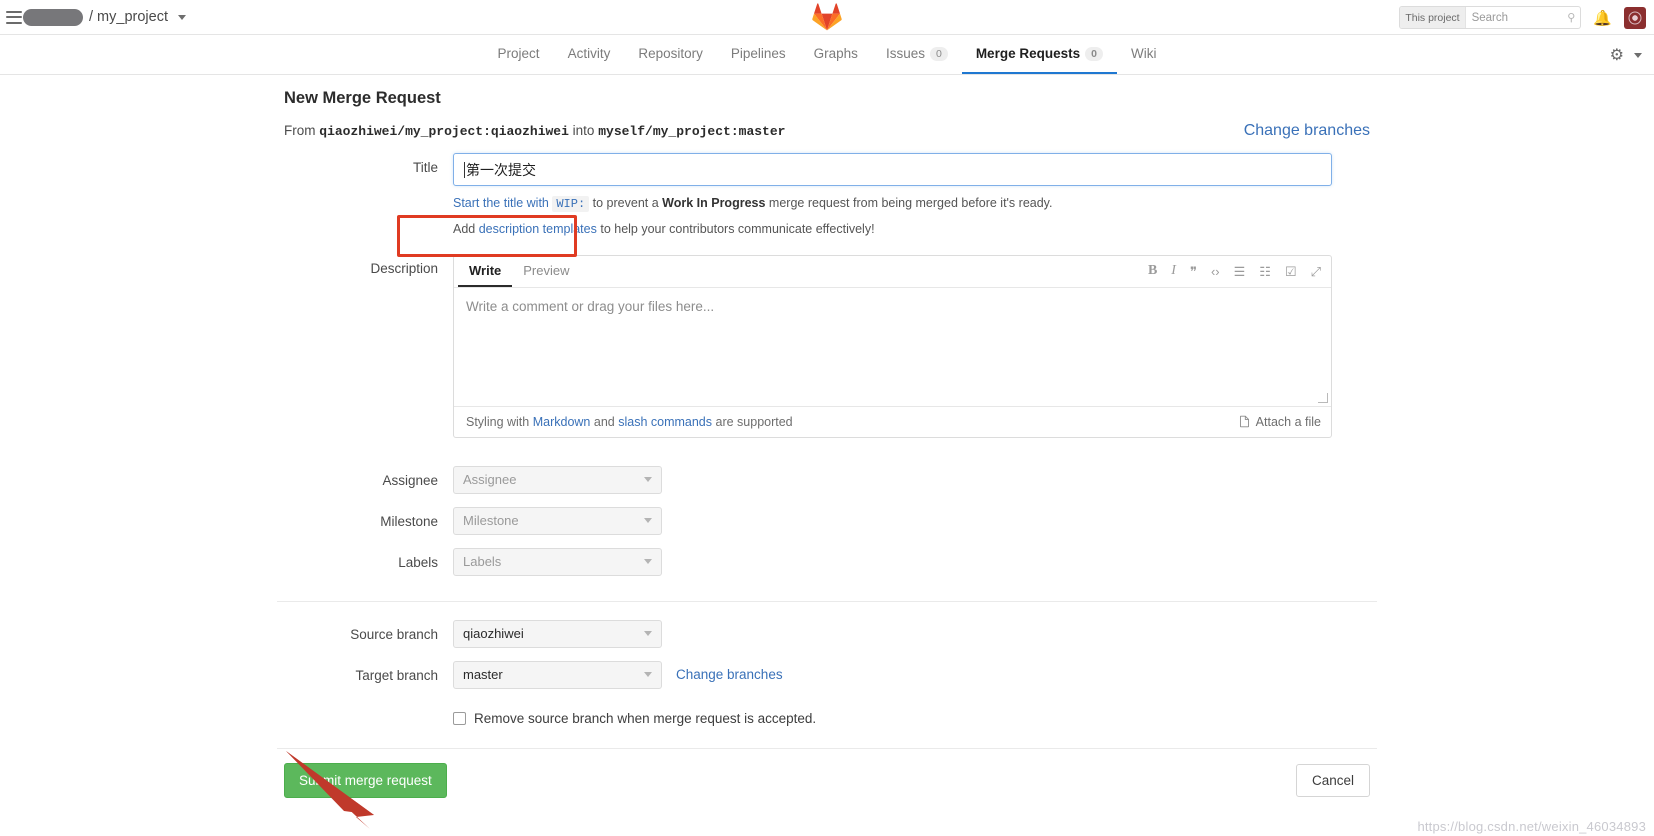 This screenshot has width=1654, height=836. I want to click on checkbox-box, so click(459, 718).